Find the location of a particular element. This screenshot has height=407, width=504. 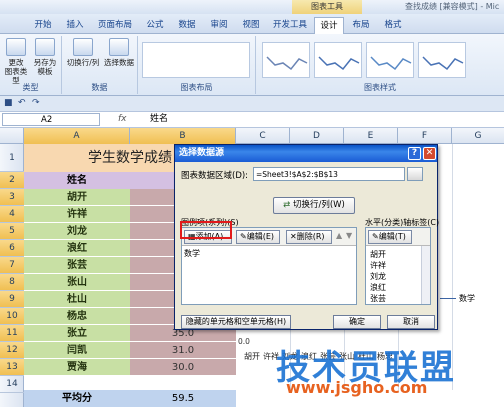

row-header: 3 is located at coordinates (12, 197).